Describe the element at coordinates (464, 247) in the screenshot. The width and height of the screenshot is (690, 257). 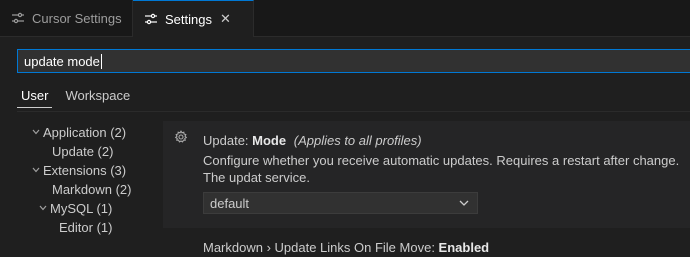
I see `setting-name: Enabled` at that location.